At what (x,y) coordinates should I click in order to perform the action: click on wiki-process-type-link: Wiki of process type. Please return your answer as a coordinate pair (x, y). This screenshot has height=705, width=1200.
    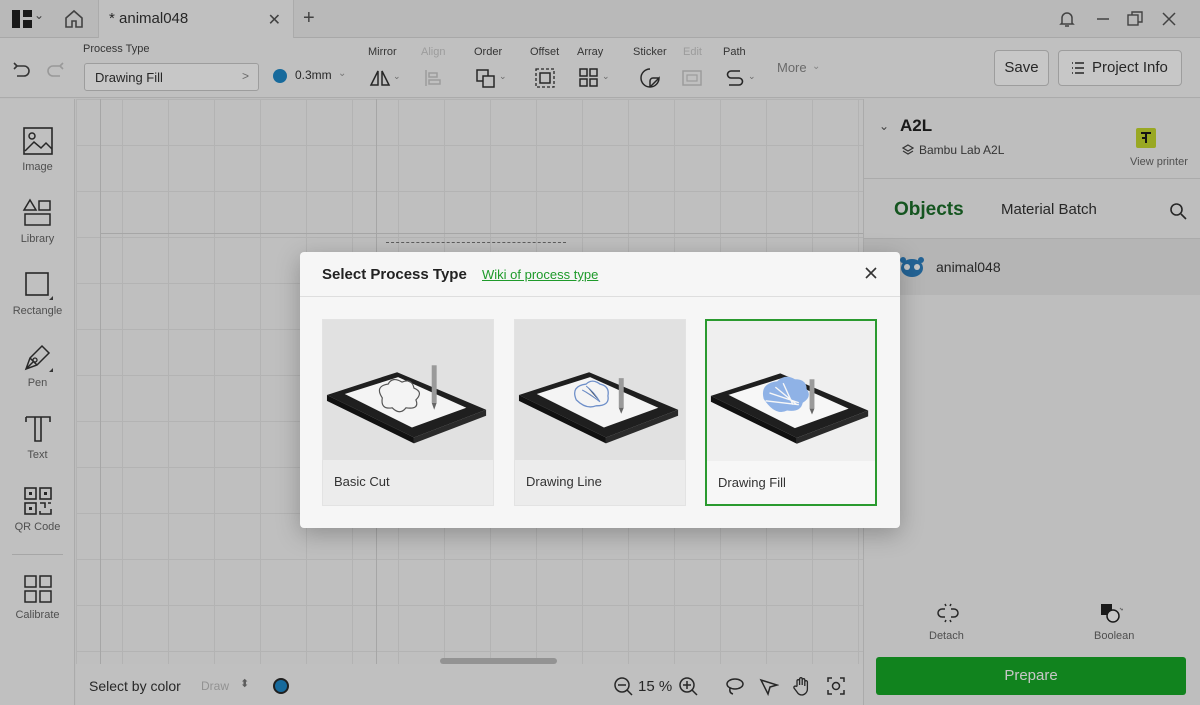
    Looking at the image, I should click on (540, 274).